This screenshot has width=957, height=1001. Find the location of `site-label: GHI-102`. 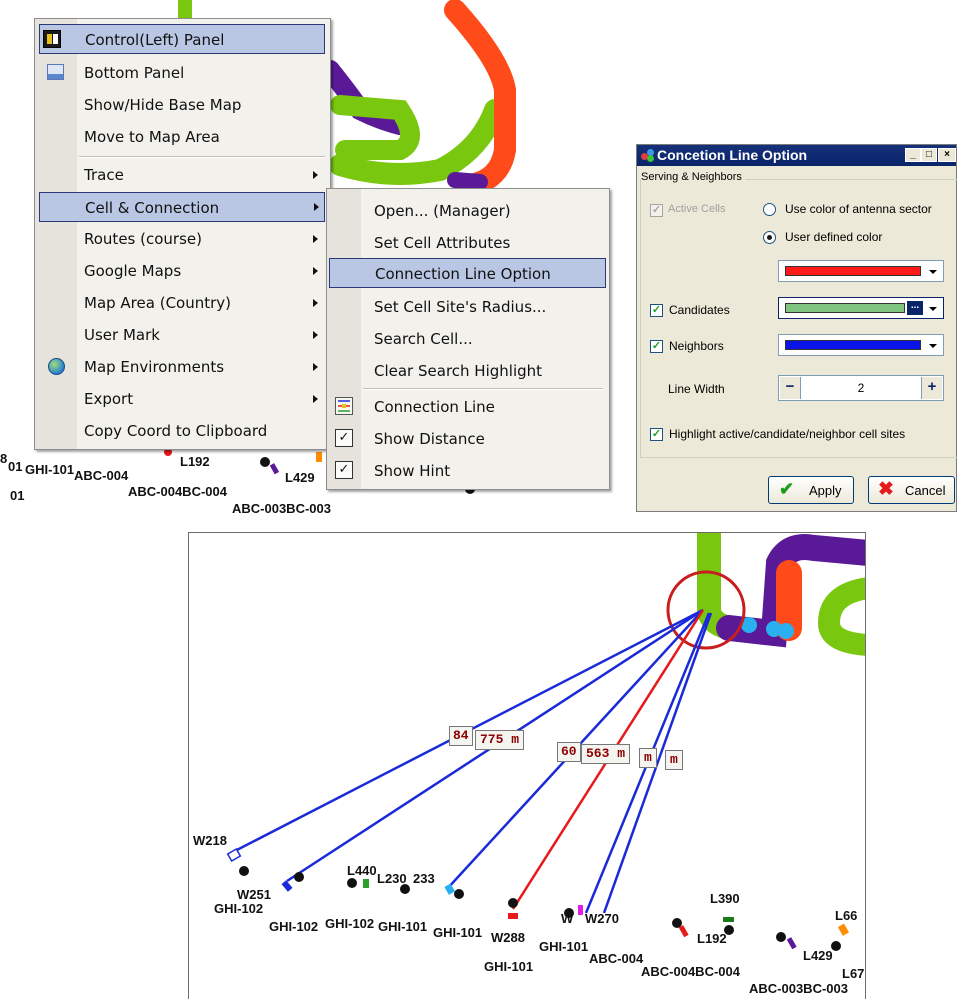

site-label: GHI-102 is located at coordinates (293, 926).